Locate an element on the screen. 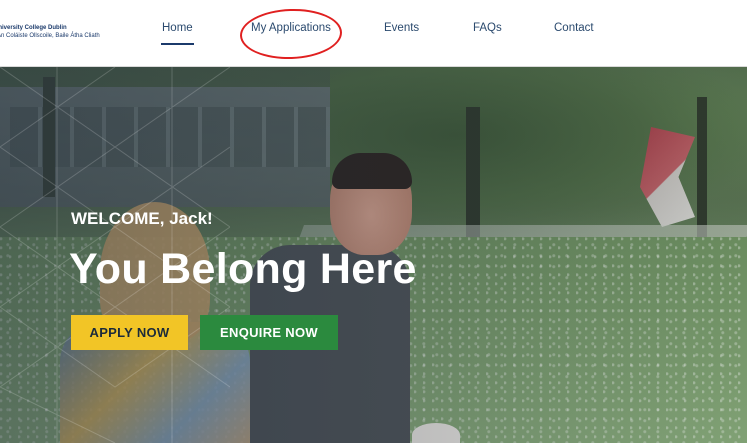 The width and height of the screenshot is (747, 443). nav-faqs: FAQs is located at coordinates (487, 28).